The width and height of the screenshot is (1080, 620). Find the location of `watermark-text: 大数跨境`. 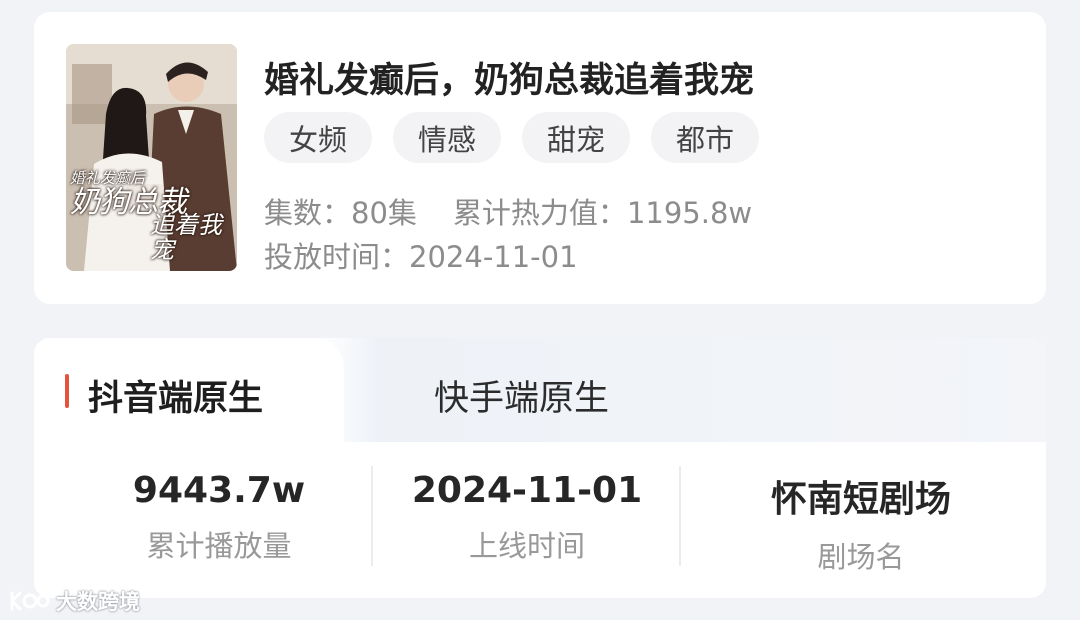

watermark-text: 大数跨境 is located at coordinates (98, 602).